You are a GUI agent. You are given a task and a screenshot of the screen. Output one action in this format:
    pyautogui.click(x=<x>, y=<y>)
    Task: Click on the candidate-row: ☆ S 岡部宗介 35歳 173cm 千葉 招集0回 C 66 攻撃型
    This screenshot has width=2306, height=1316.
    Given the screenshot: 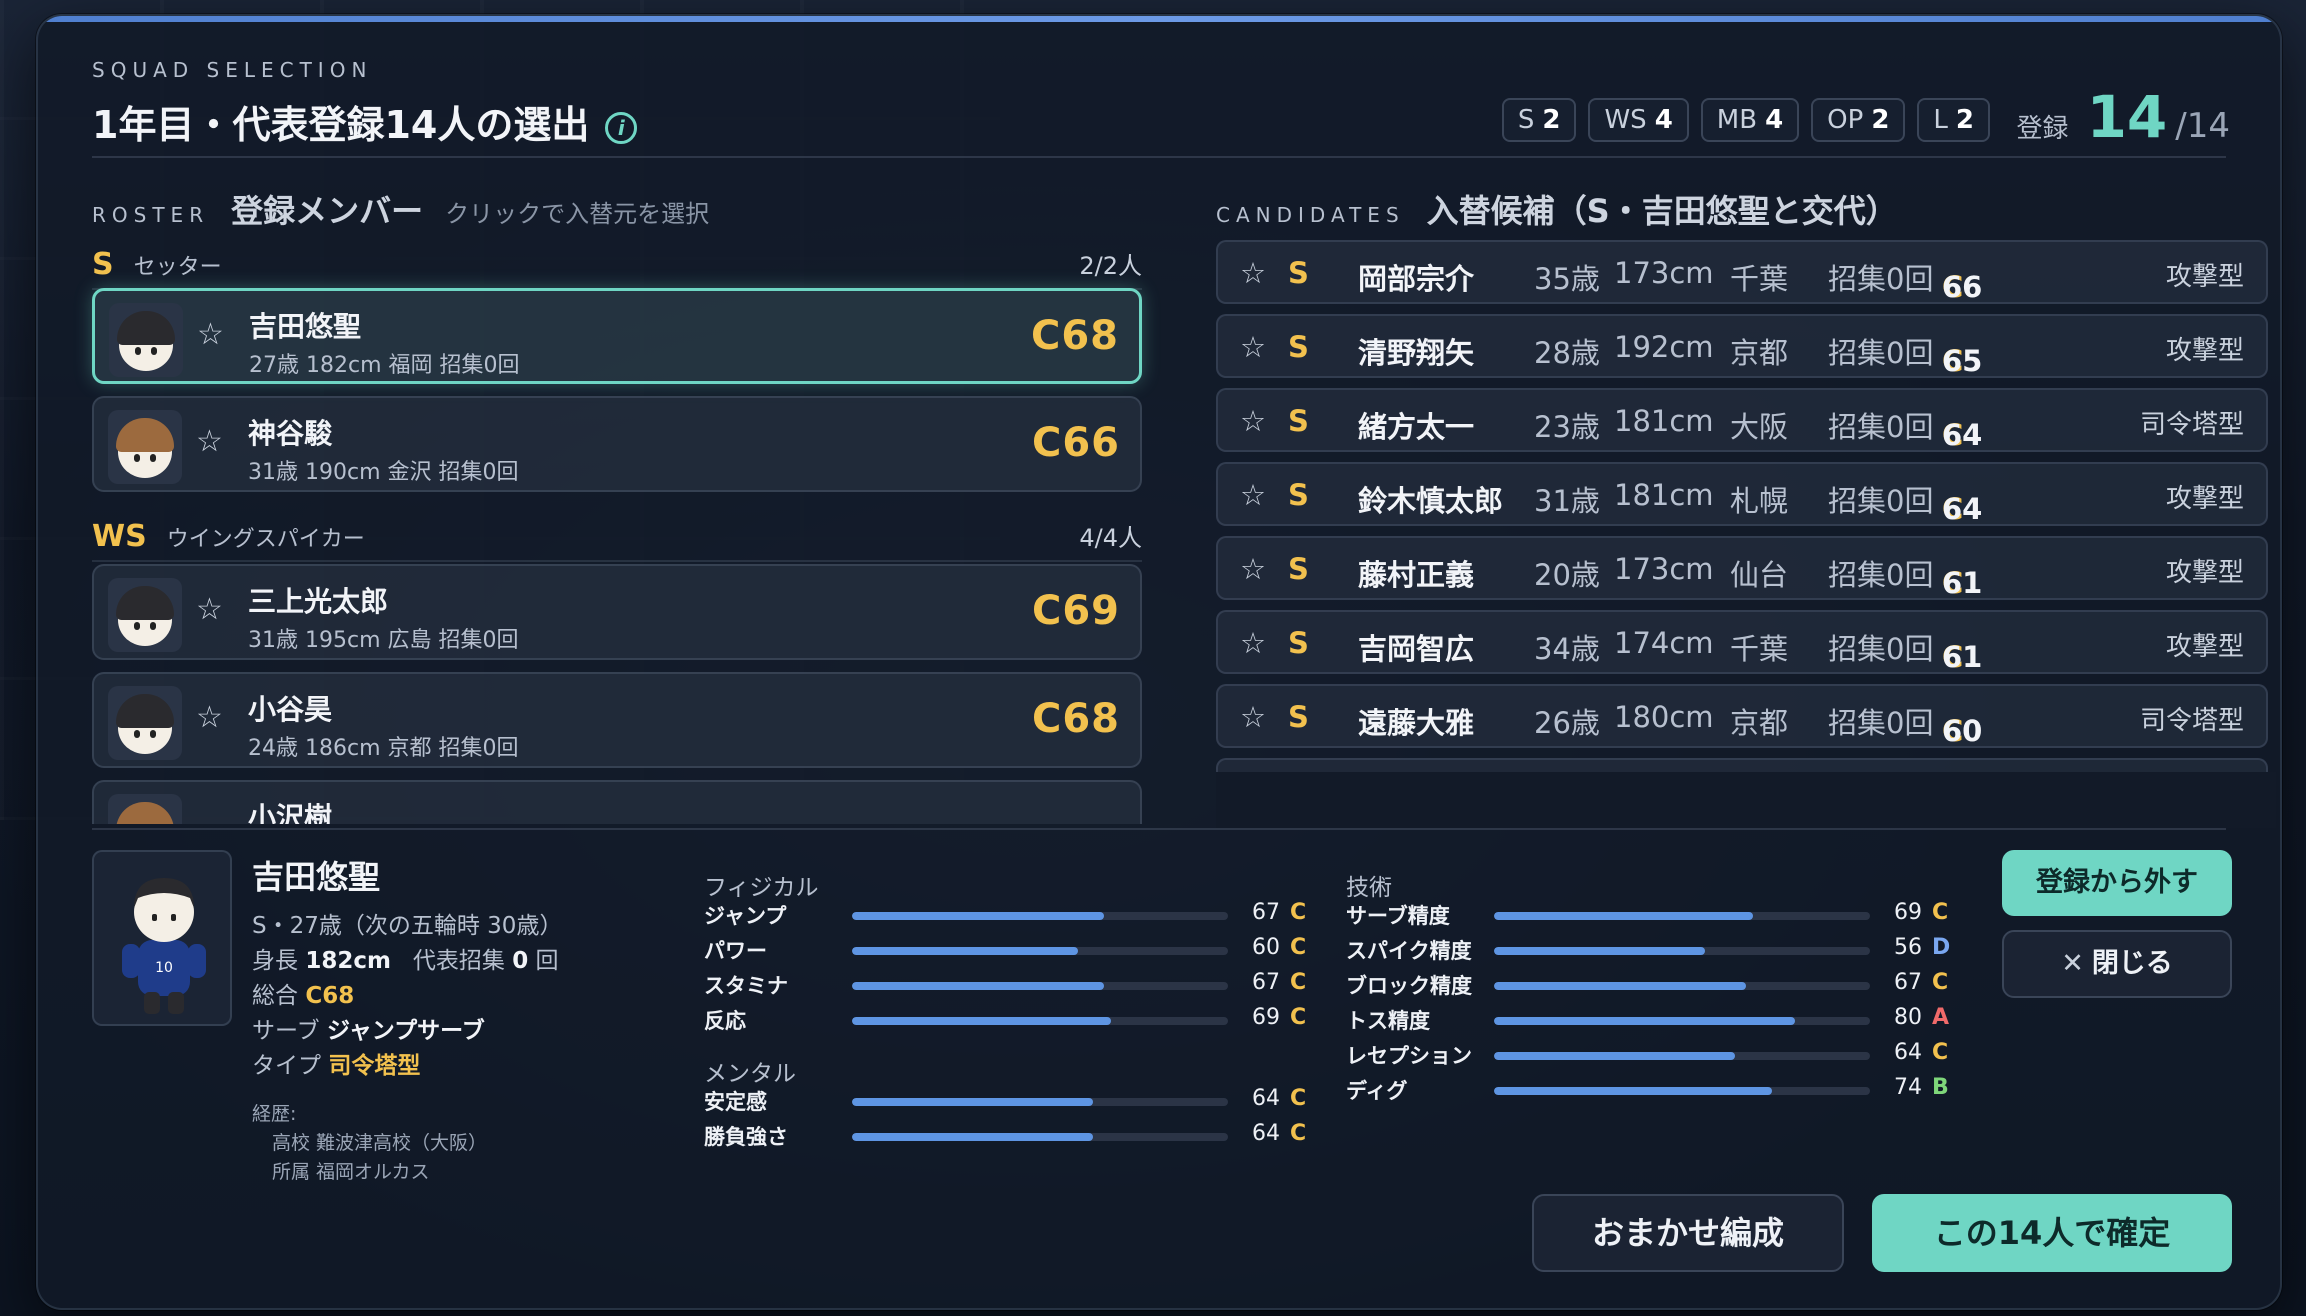 What is the action you would take?
    pyautogui.click(x=1742, y=272)
    